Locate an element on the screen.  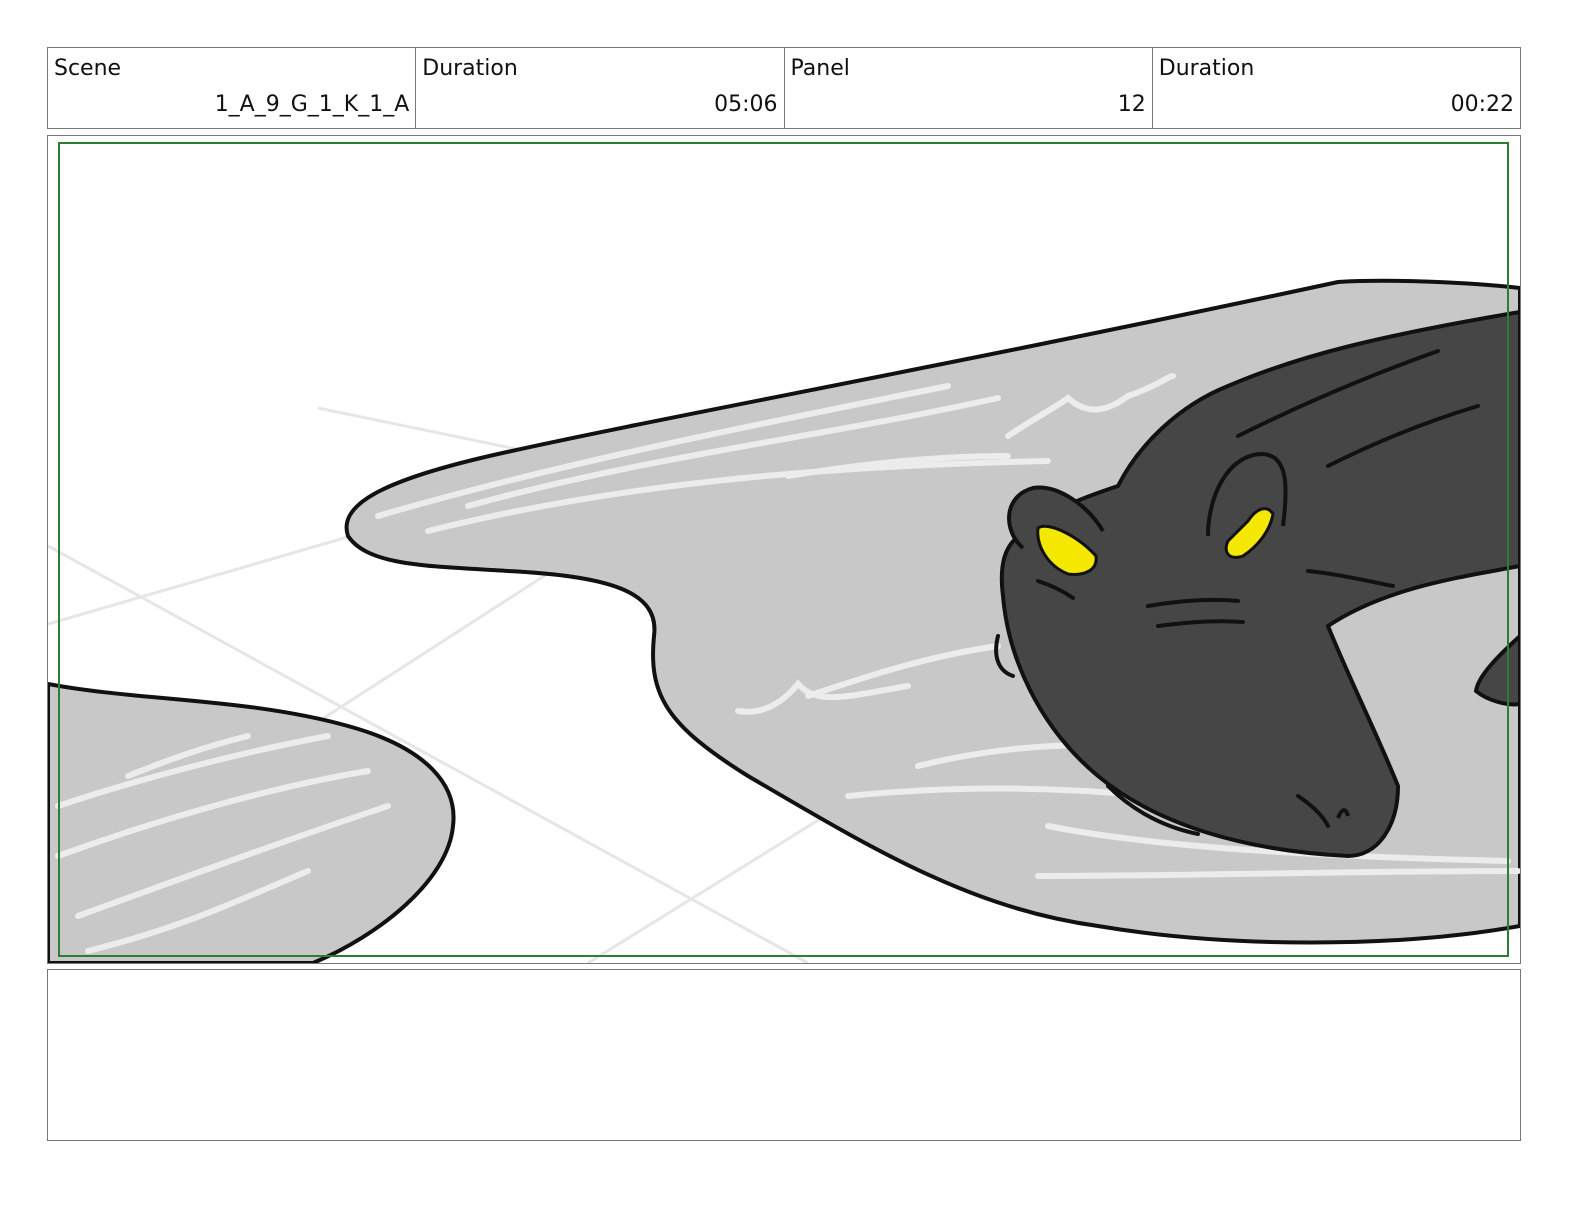
scene-label: Scene is located at coordinates (88, 68).